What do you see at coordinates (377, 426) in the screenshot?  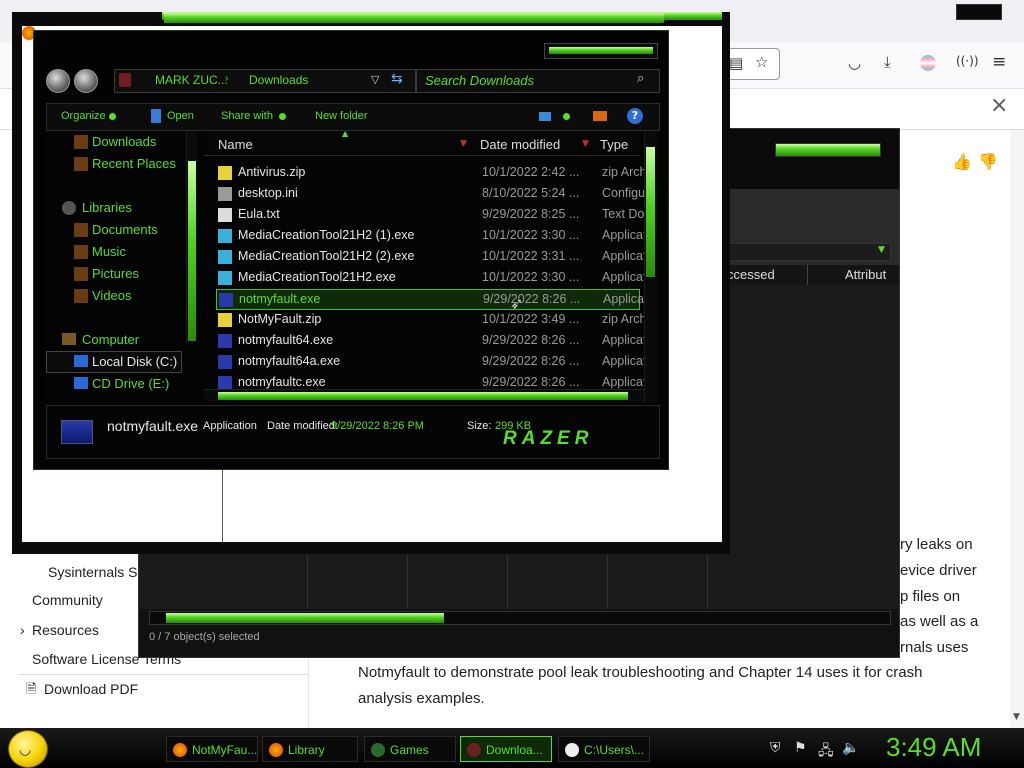 I see `details-date-value: 9/29/2022 8:26 PM` at bounding box center [377, 426].